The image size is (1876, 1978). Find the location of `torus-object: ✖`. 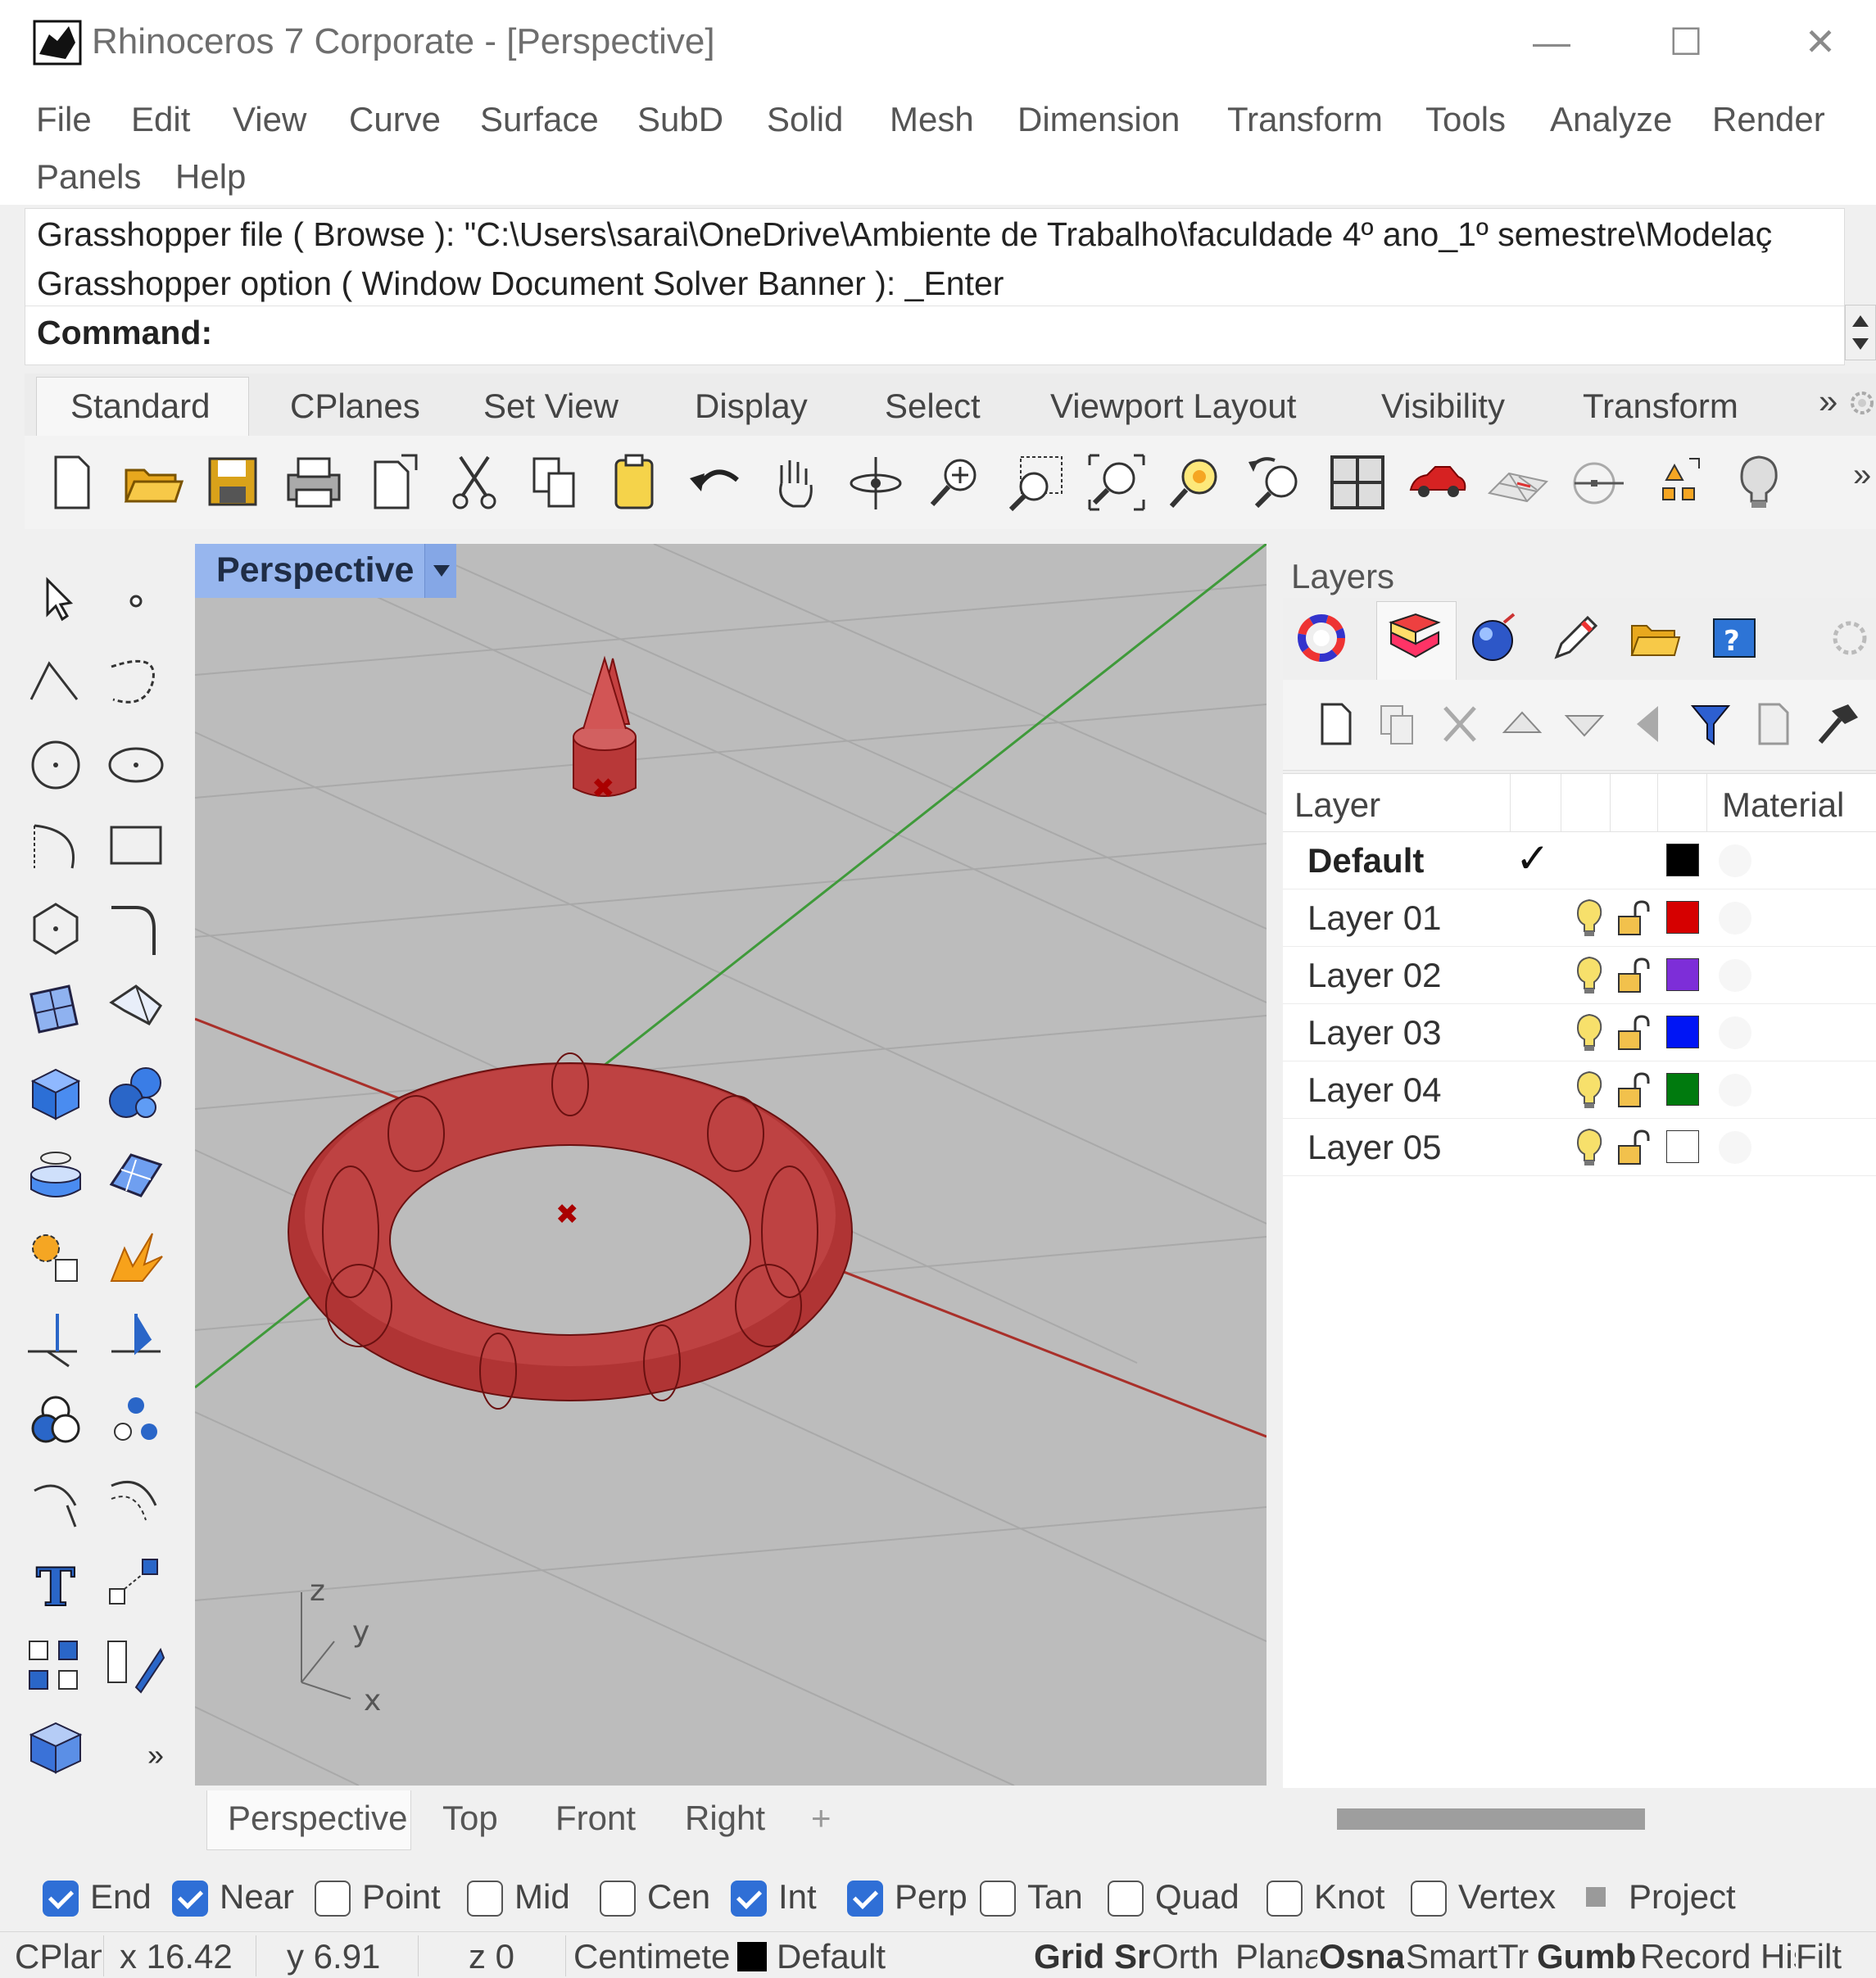

torus-object: ✖ is located at coordinates (570, 1231).